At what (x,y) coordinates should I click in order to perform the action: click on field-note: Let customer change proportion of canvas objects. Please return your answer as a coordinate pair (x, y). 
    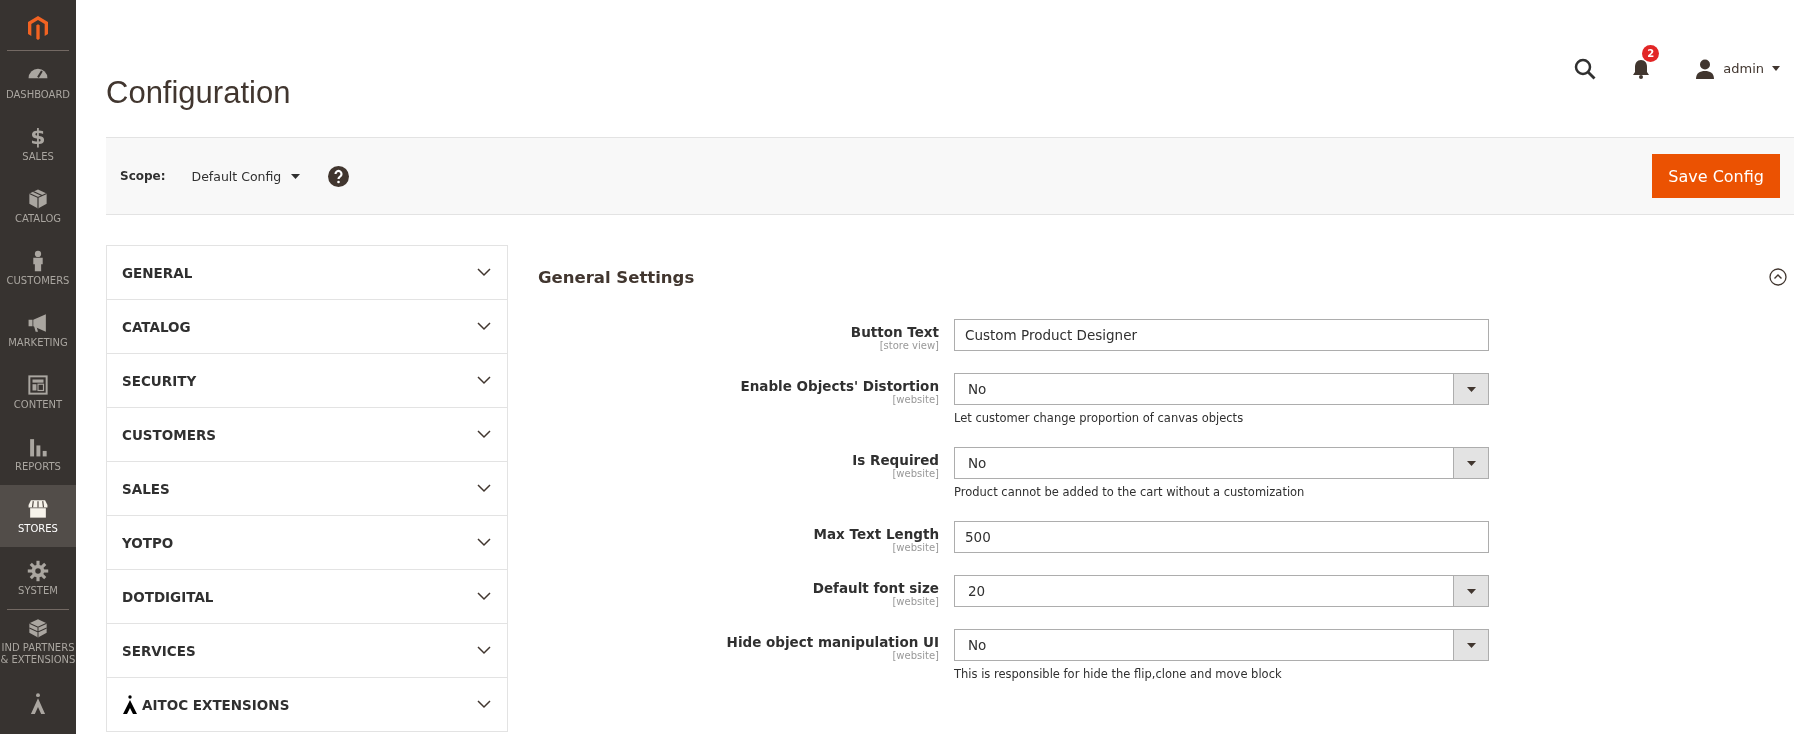
    Looking at the image, I should click on (1099, 418).